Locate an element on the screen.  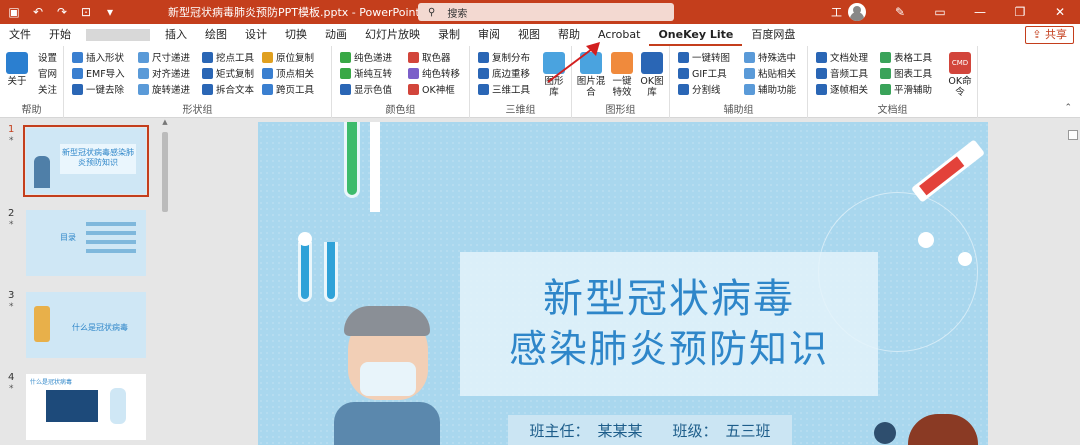
color-picker-icon is located at coordinates (413, 57).